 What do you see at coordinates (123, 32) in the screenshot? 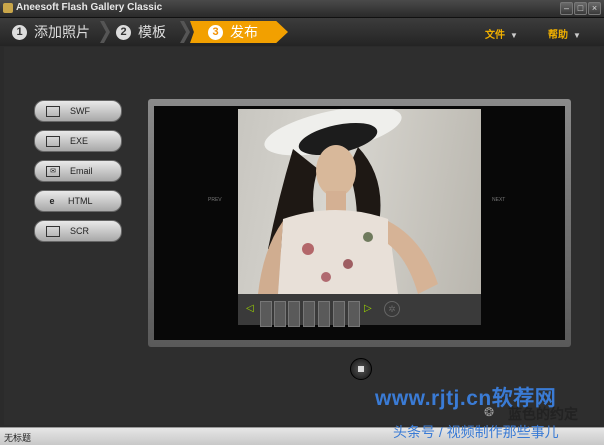
I see `step-number: 2` at bounding box center [123, 32].